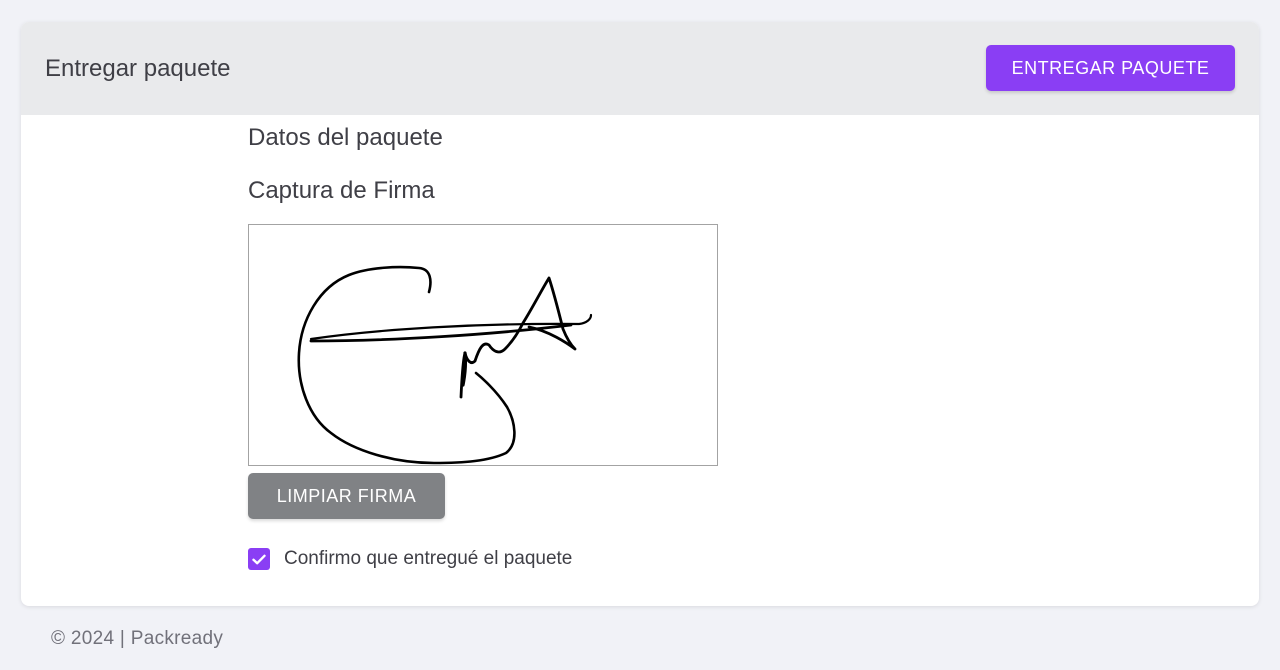 This screenshot has width=1280, height=670. Describe the element at coordinates (428, 558) in the screenshot. I see `confirm-delivery-label: Confirmo que entregué el paquete` at that location.